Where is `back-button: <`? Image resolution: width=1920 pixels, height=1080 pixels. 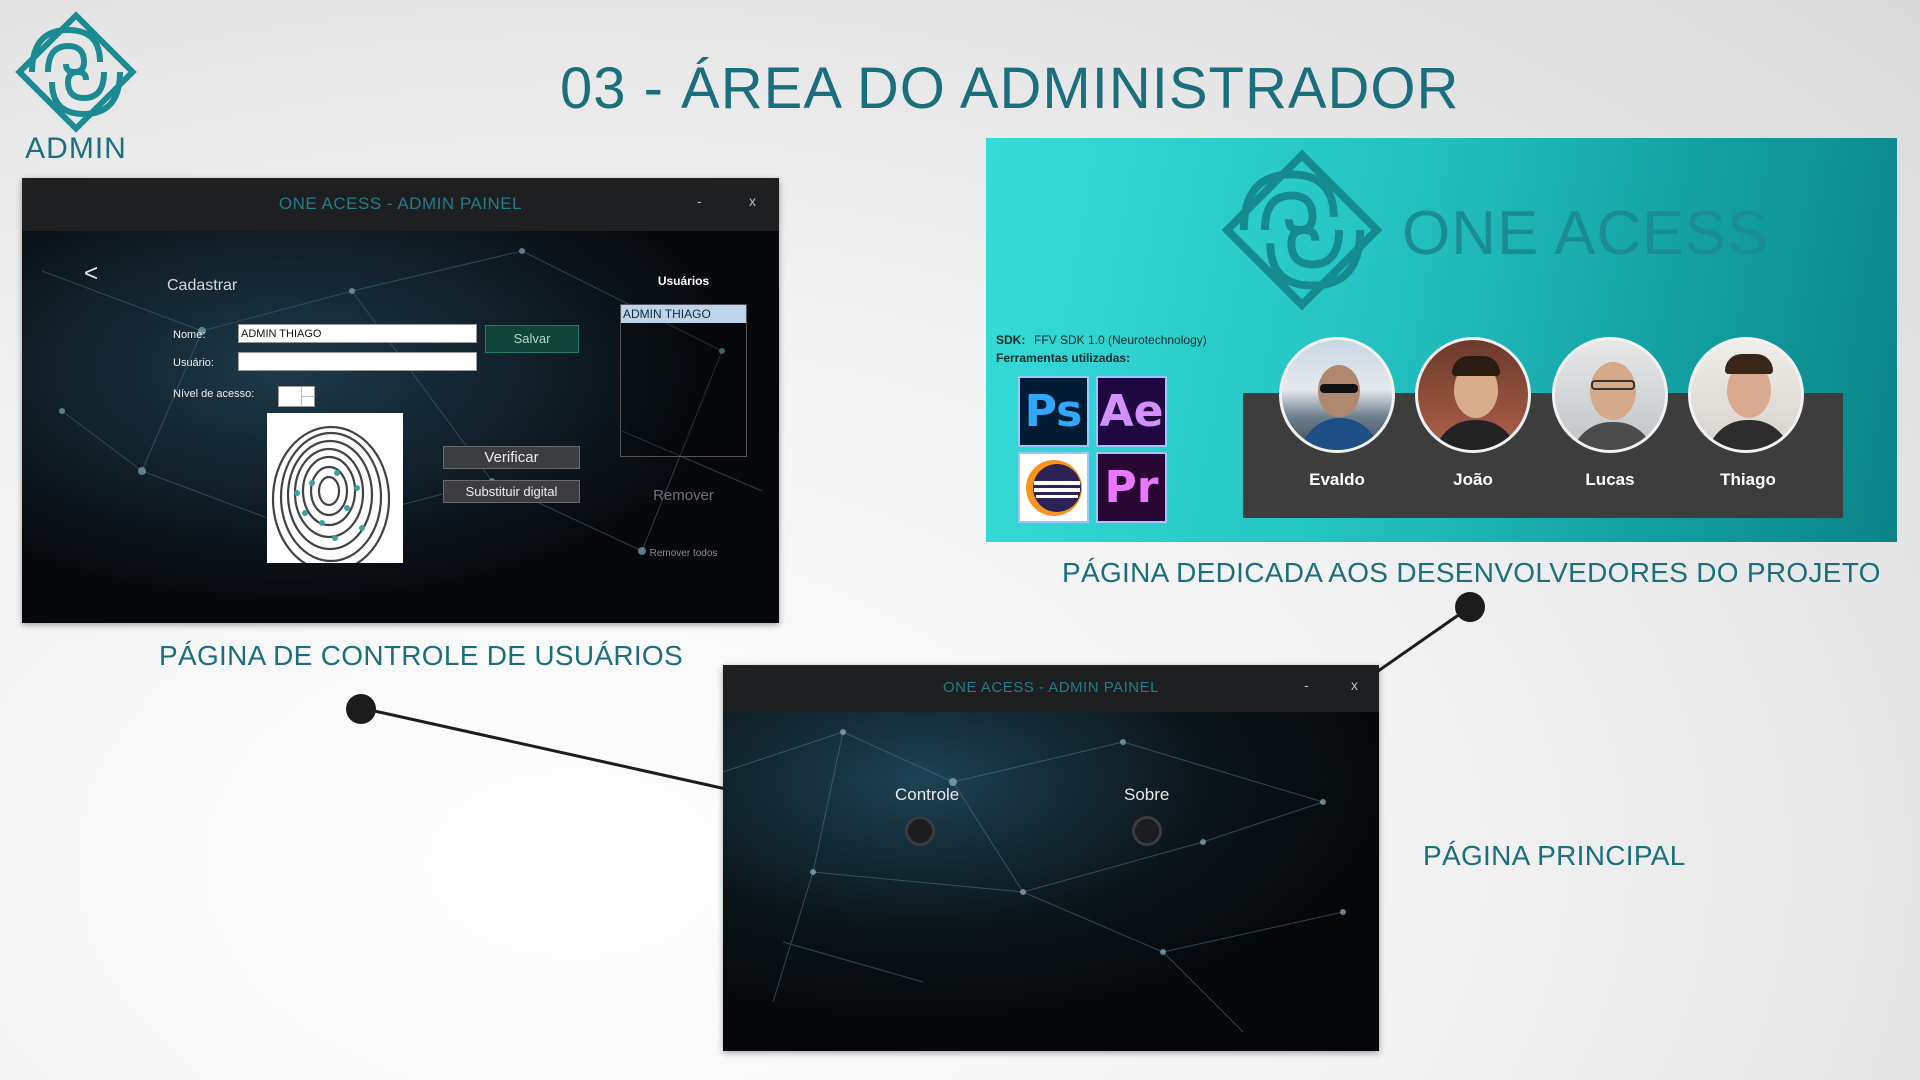
back-button: < is located at coordinates (91, 274).